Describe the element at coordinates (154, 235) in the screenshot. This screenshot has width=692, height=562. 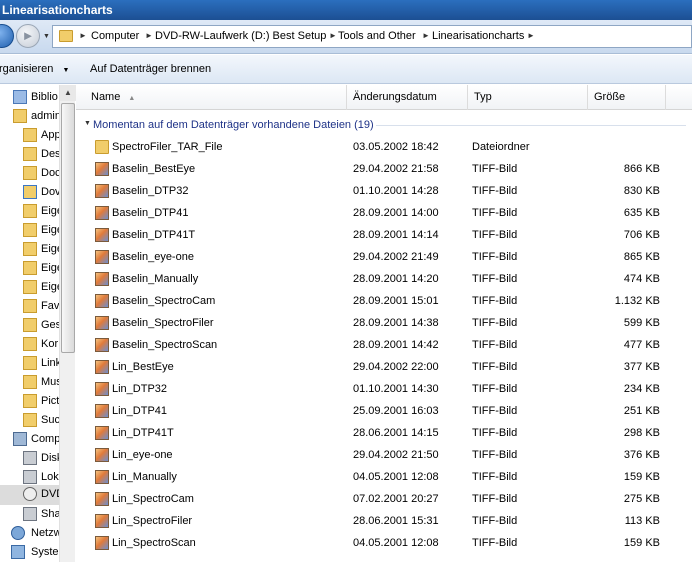
I see `file-name: Baselin_DTP41T` at that location.